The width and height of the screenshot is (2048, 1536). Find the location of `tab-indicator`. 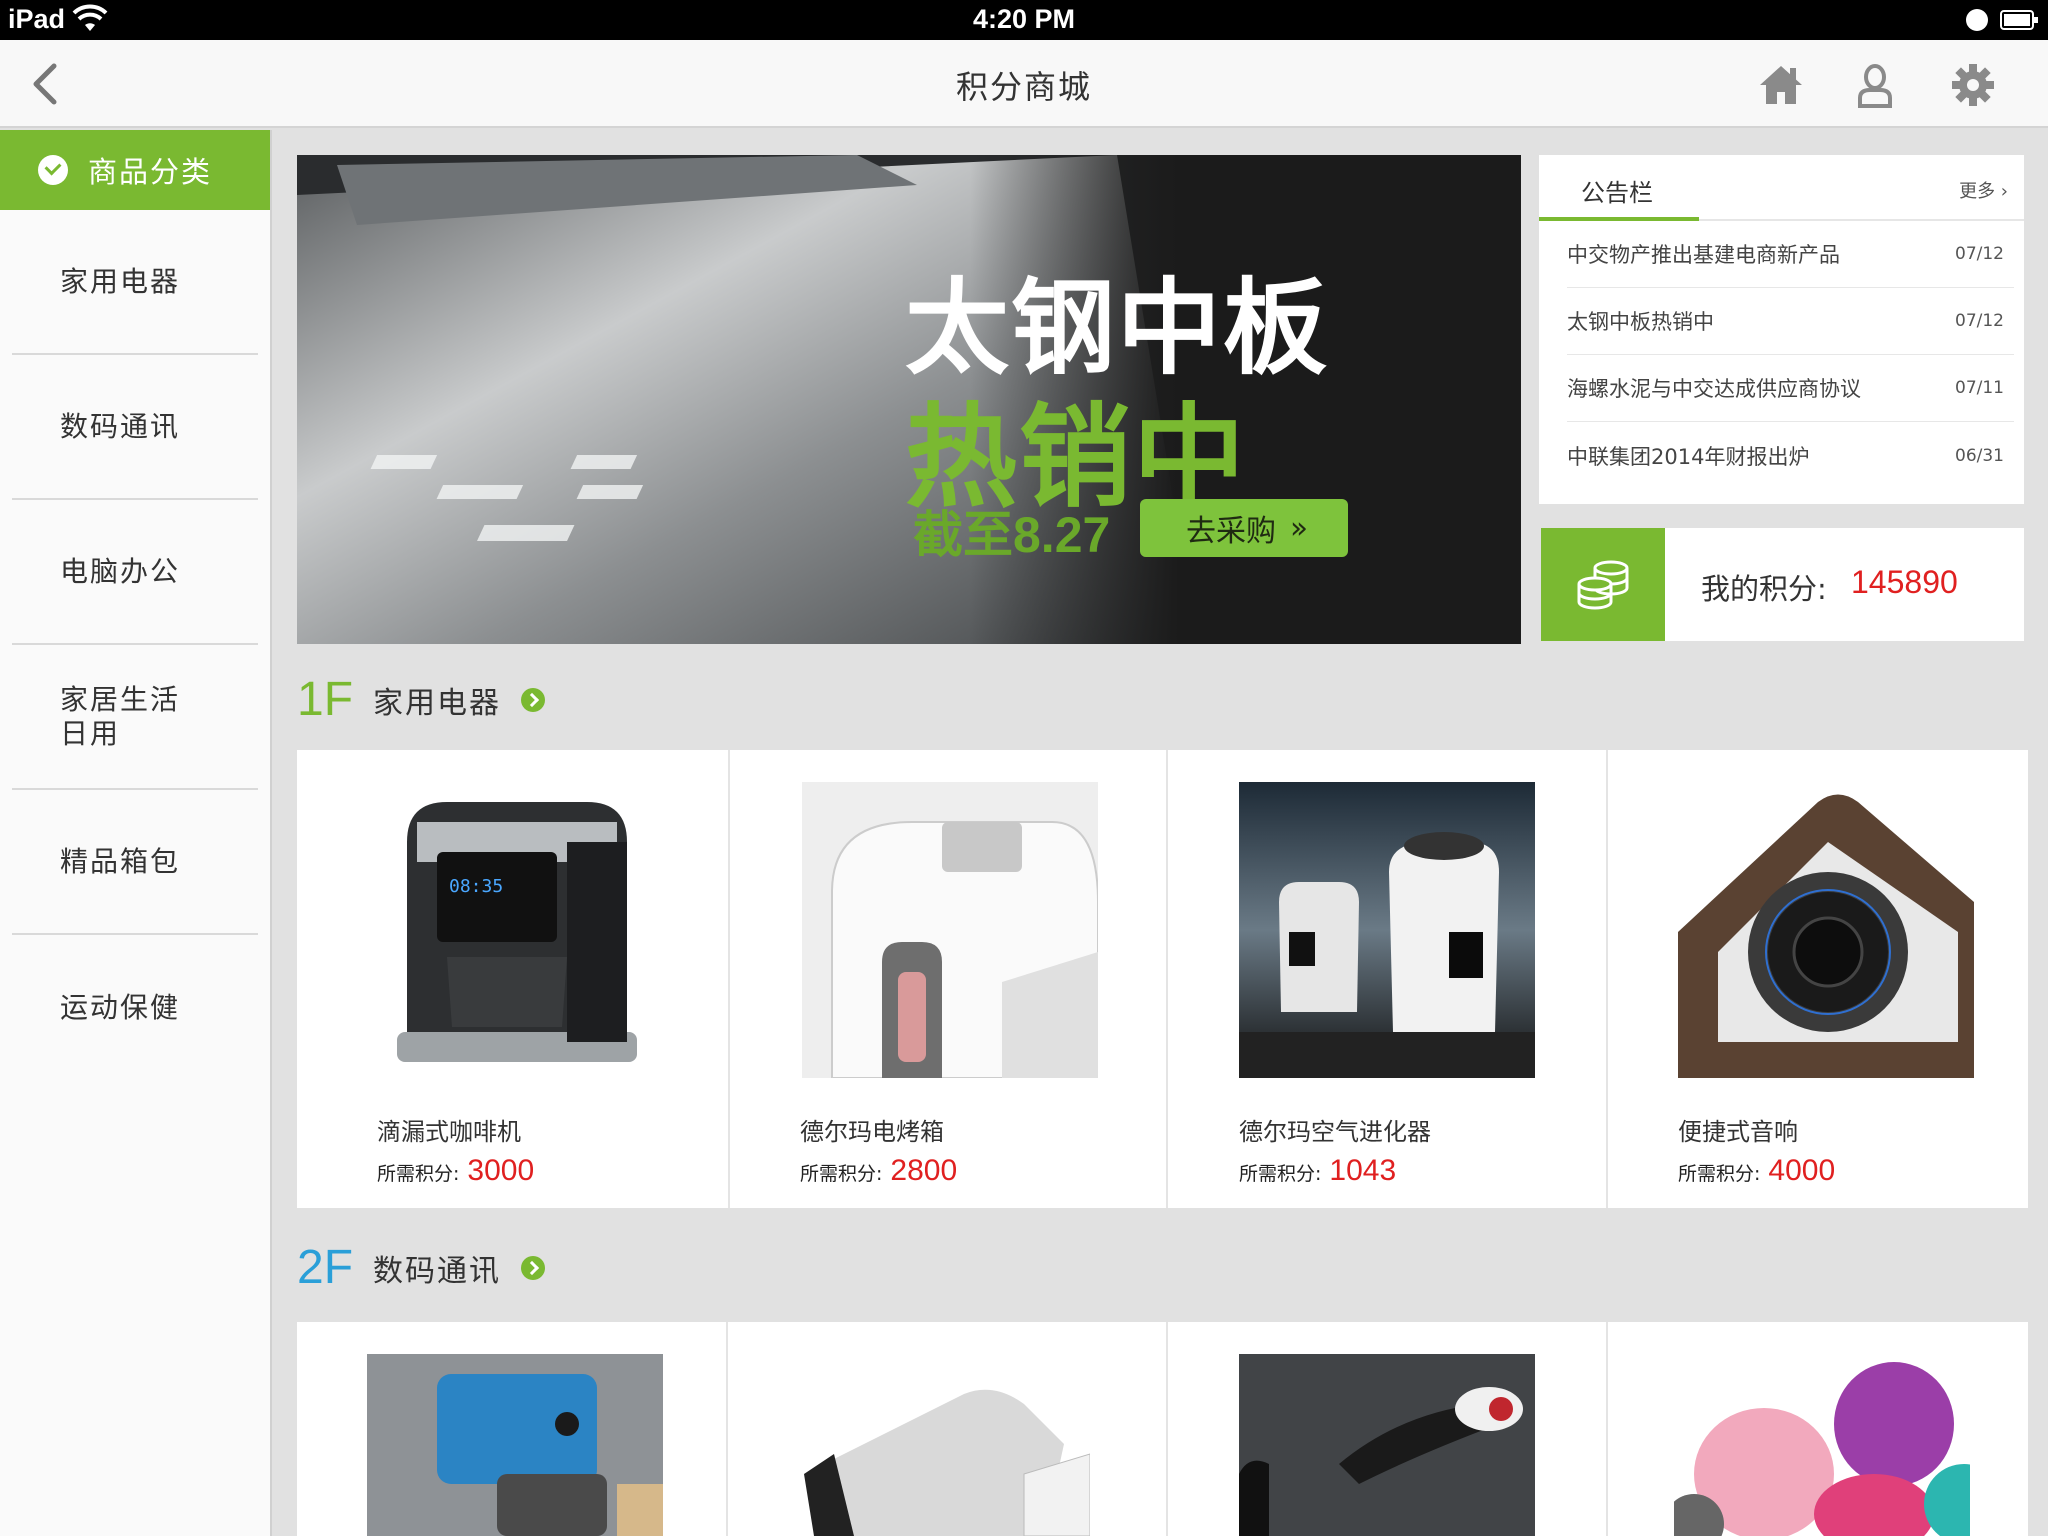

tab-indicator is located at coordinates (1619, 219).